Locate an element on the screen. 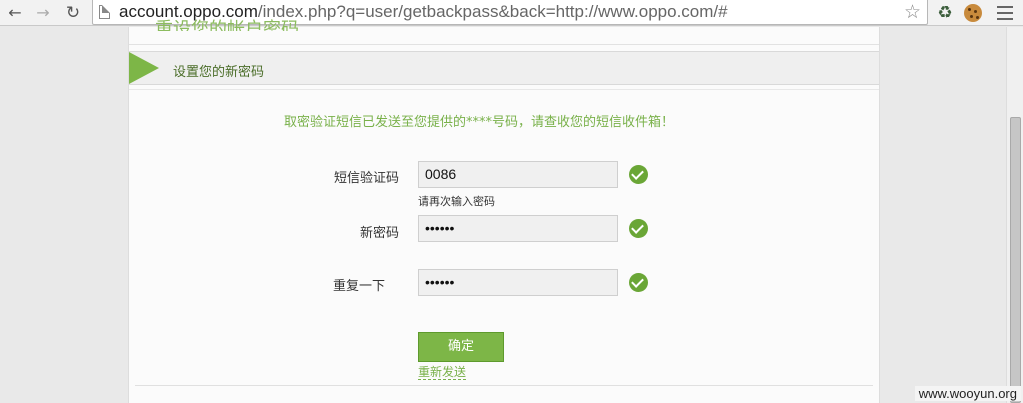  repeat-password-input: •••••• is located at coordinates (518, 282).